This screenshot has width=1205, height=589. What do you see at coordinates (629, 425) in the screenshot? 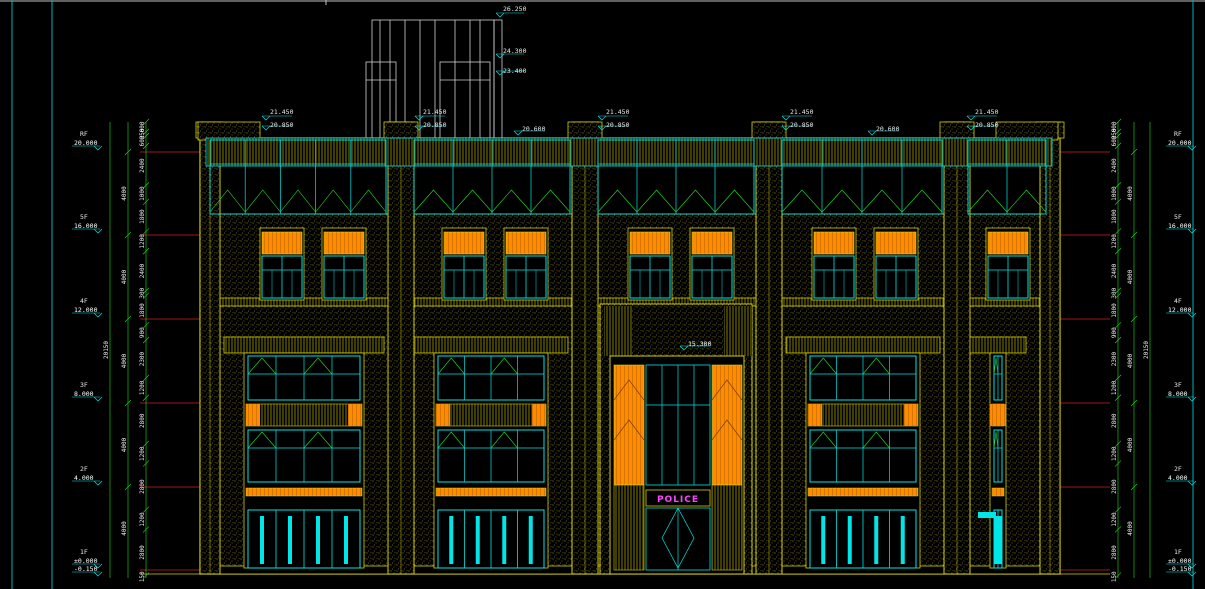
I see `entrance-left-orange-panel` at bounding box center [629, 425].